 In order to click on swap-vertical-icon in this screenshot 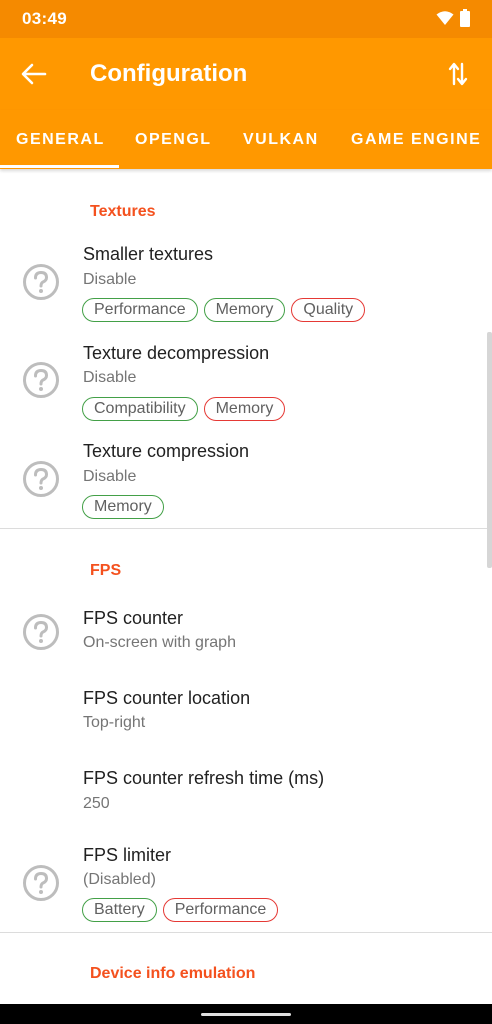, I will do `click(458, 74)`.